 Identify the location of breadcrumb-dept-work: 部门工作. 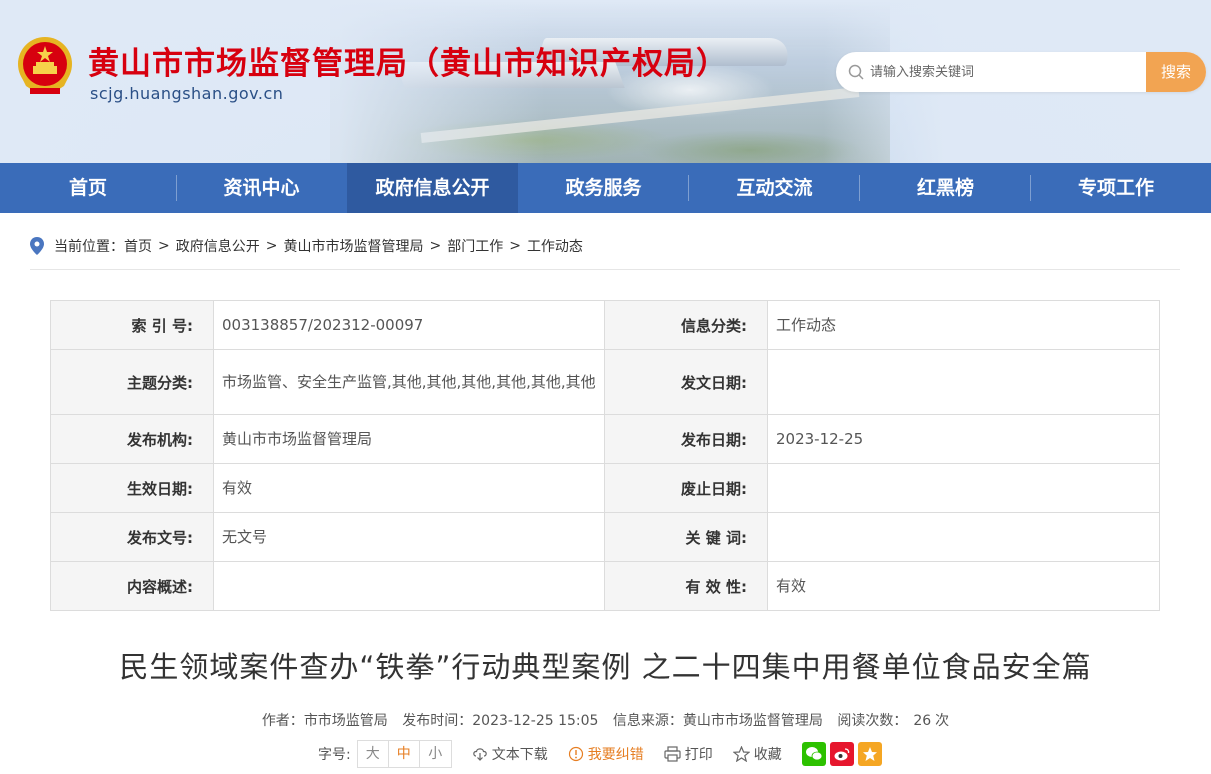
(475, 246).